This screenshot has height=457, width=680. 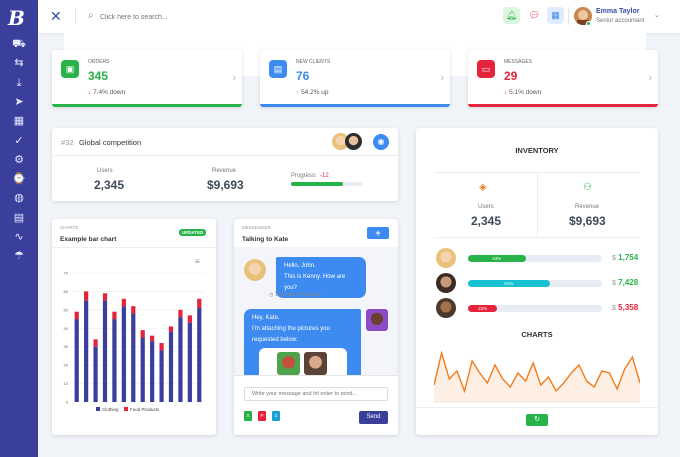 I want to click on send-icon: ➤, so click(x=19, y=102).